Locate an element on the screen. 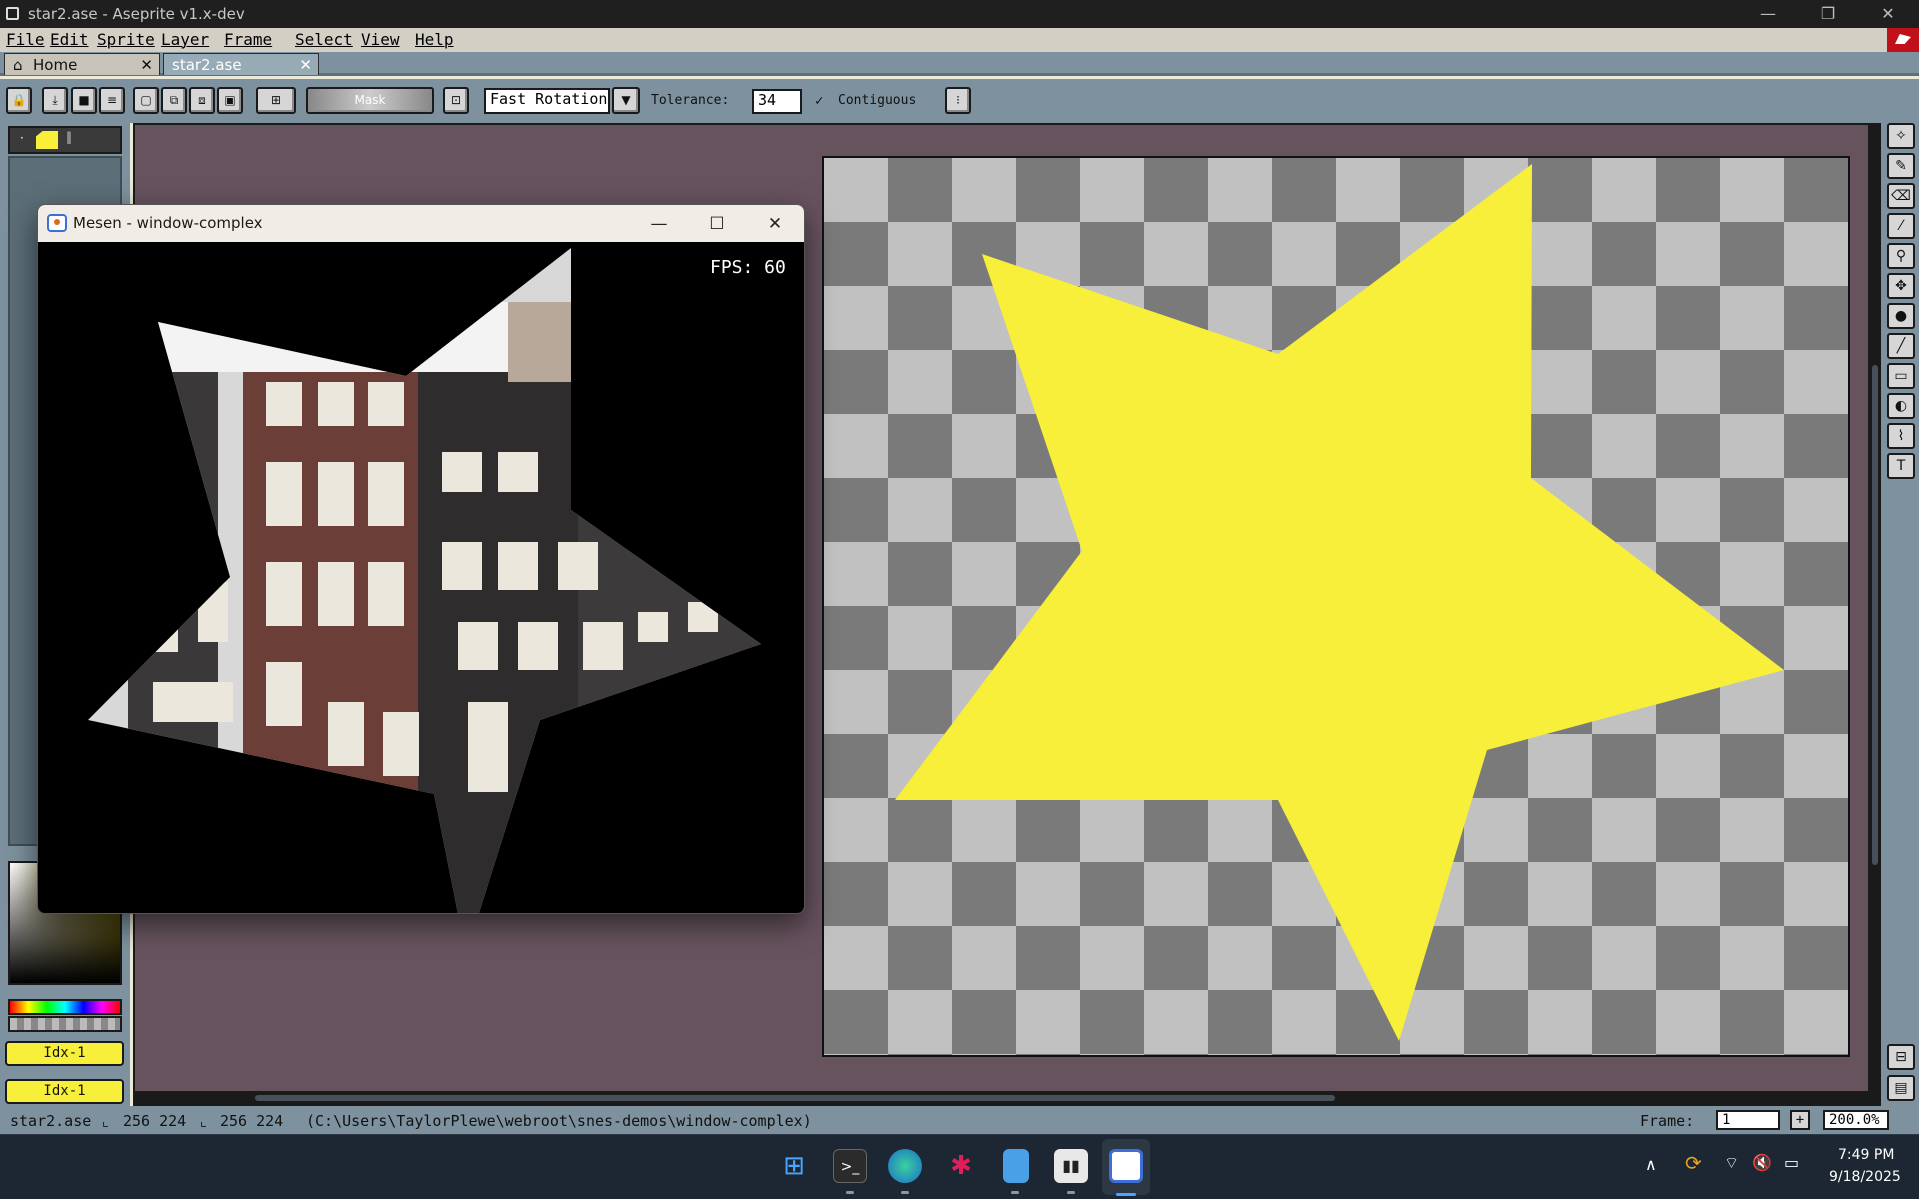 The width and height of the screenshot is (1919, 1199). rectangle-icon: ▭ is located at coordinates (1901, 376).